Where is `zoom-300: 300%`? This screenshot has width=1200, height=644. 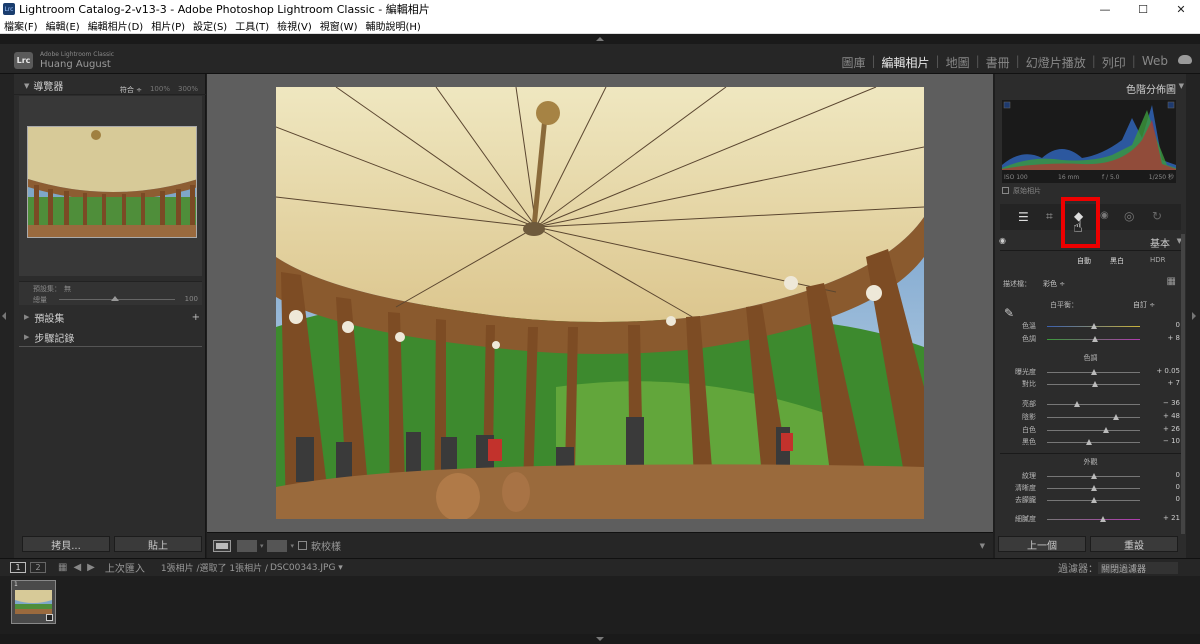 zoom-300: 300% is located at coordinates (188, 90).